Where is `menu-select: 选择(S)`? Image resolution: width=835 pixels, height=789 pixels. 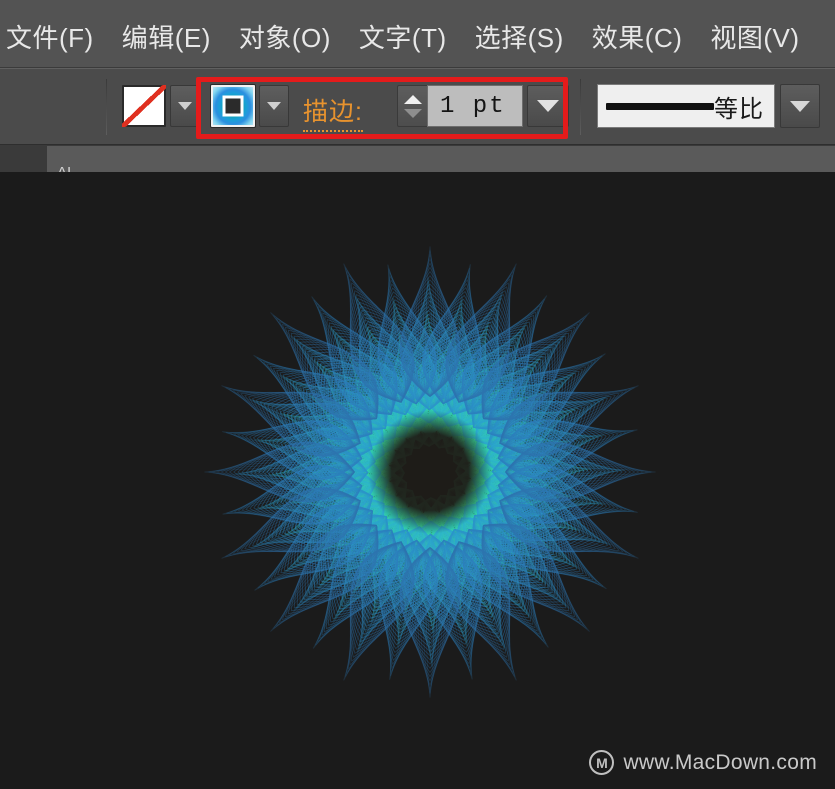
menu-select: 选择(S) is located at coordinates (519, 36).